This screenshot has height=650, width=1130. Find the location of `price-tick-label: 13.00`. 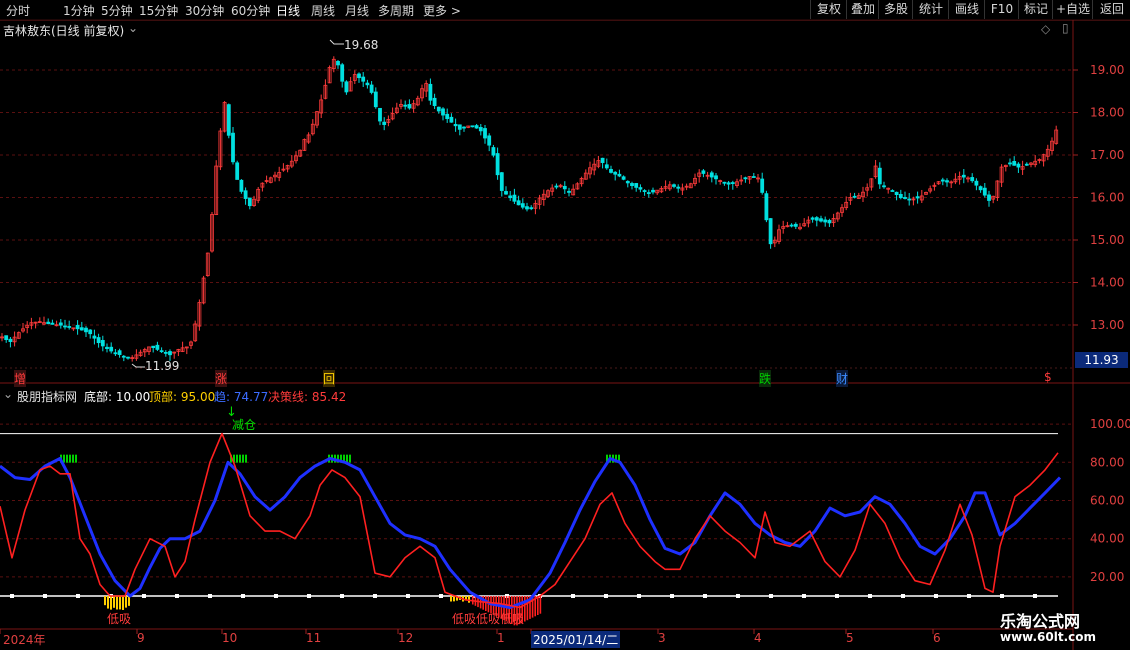

price-tick-label: 13.00 is located at coordinates (1107, 325).